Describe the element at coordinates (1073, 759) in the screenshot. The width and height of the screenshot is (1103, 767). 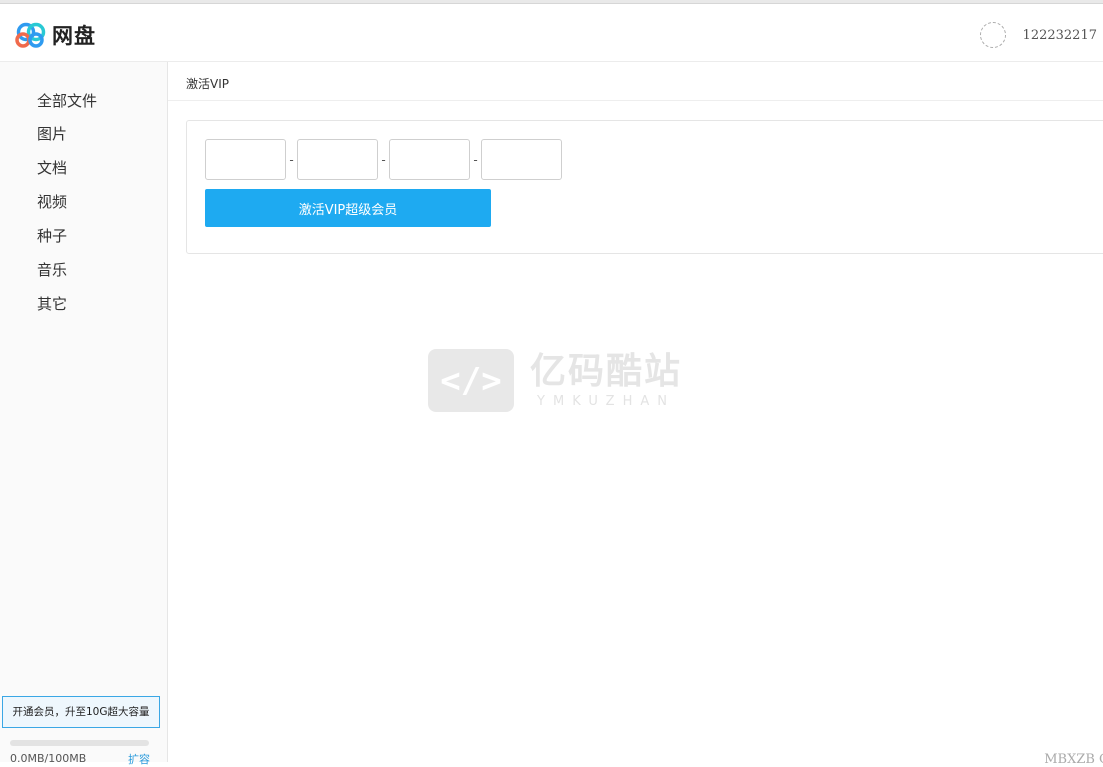
I see `footer-partial-text: MBXZB C` at that location.